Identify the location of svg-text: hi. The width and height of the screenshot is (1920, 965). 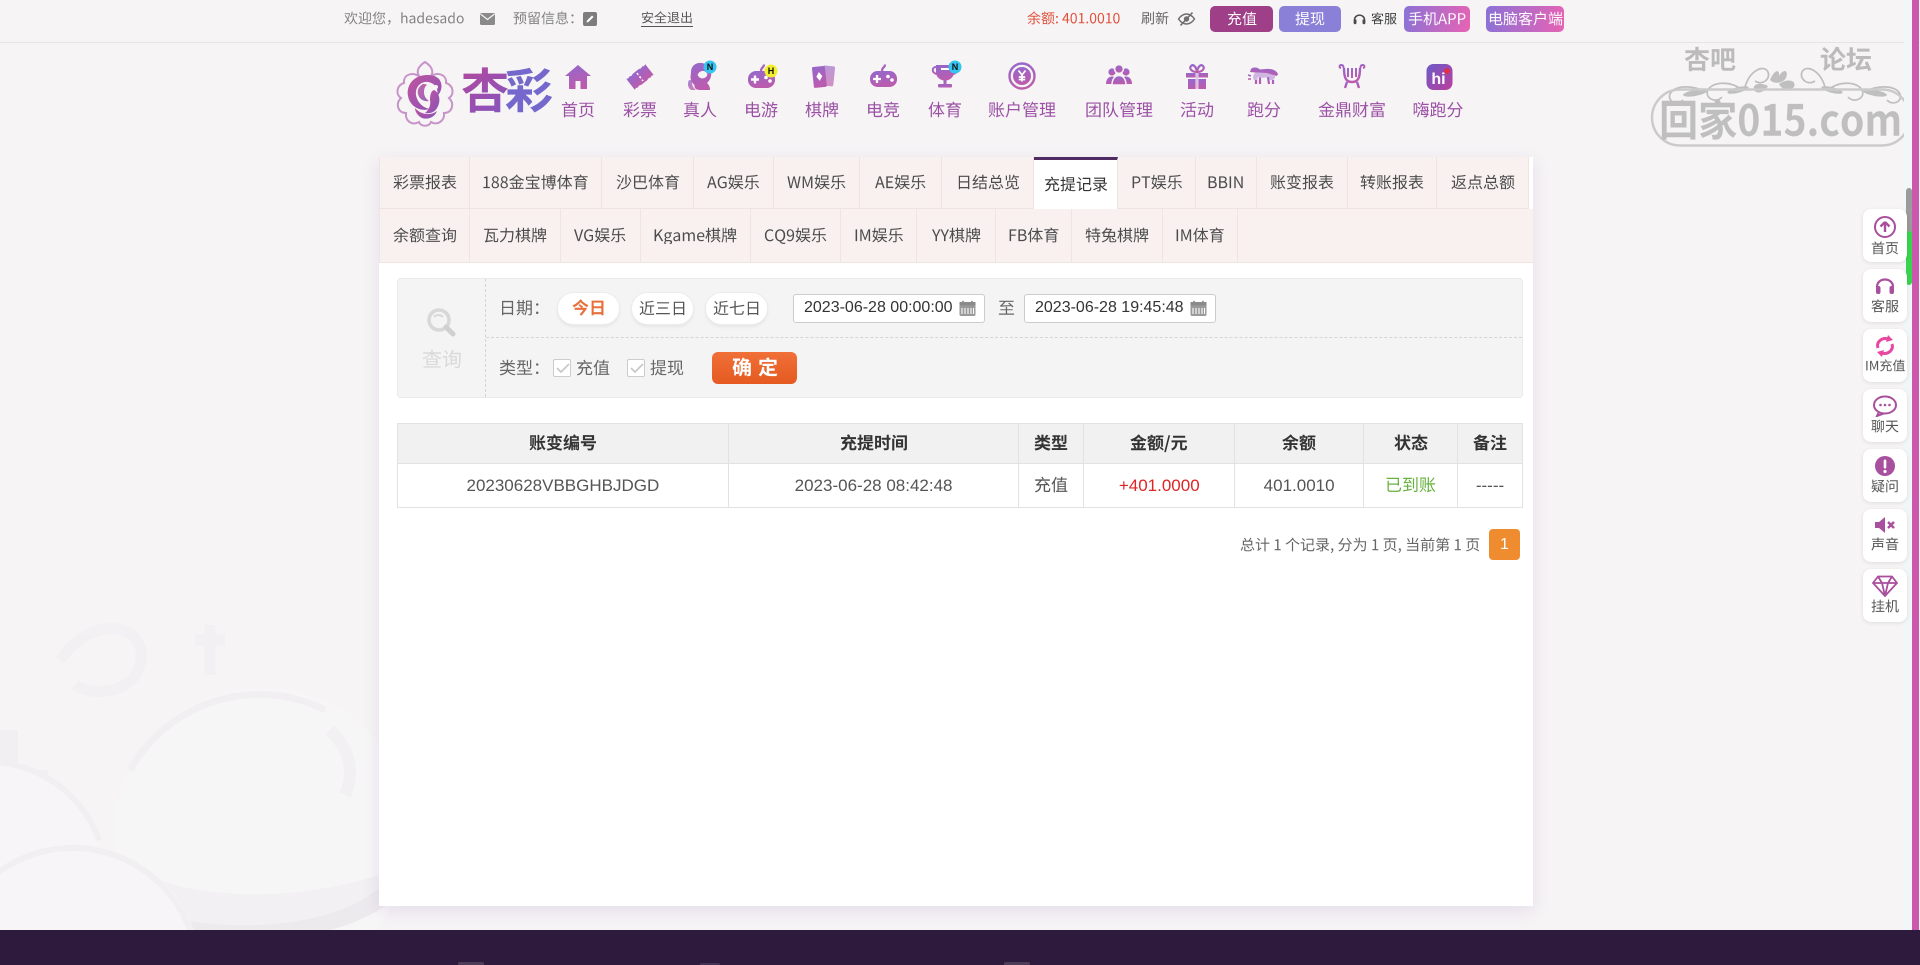
(1438, 79).